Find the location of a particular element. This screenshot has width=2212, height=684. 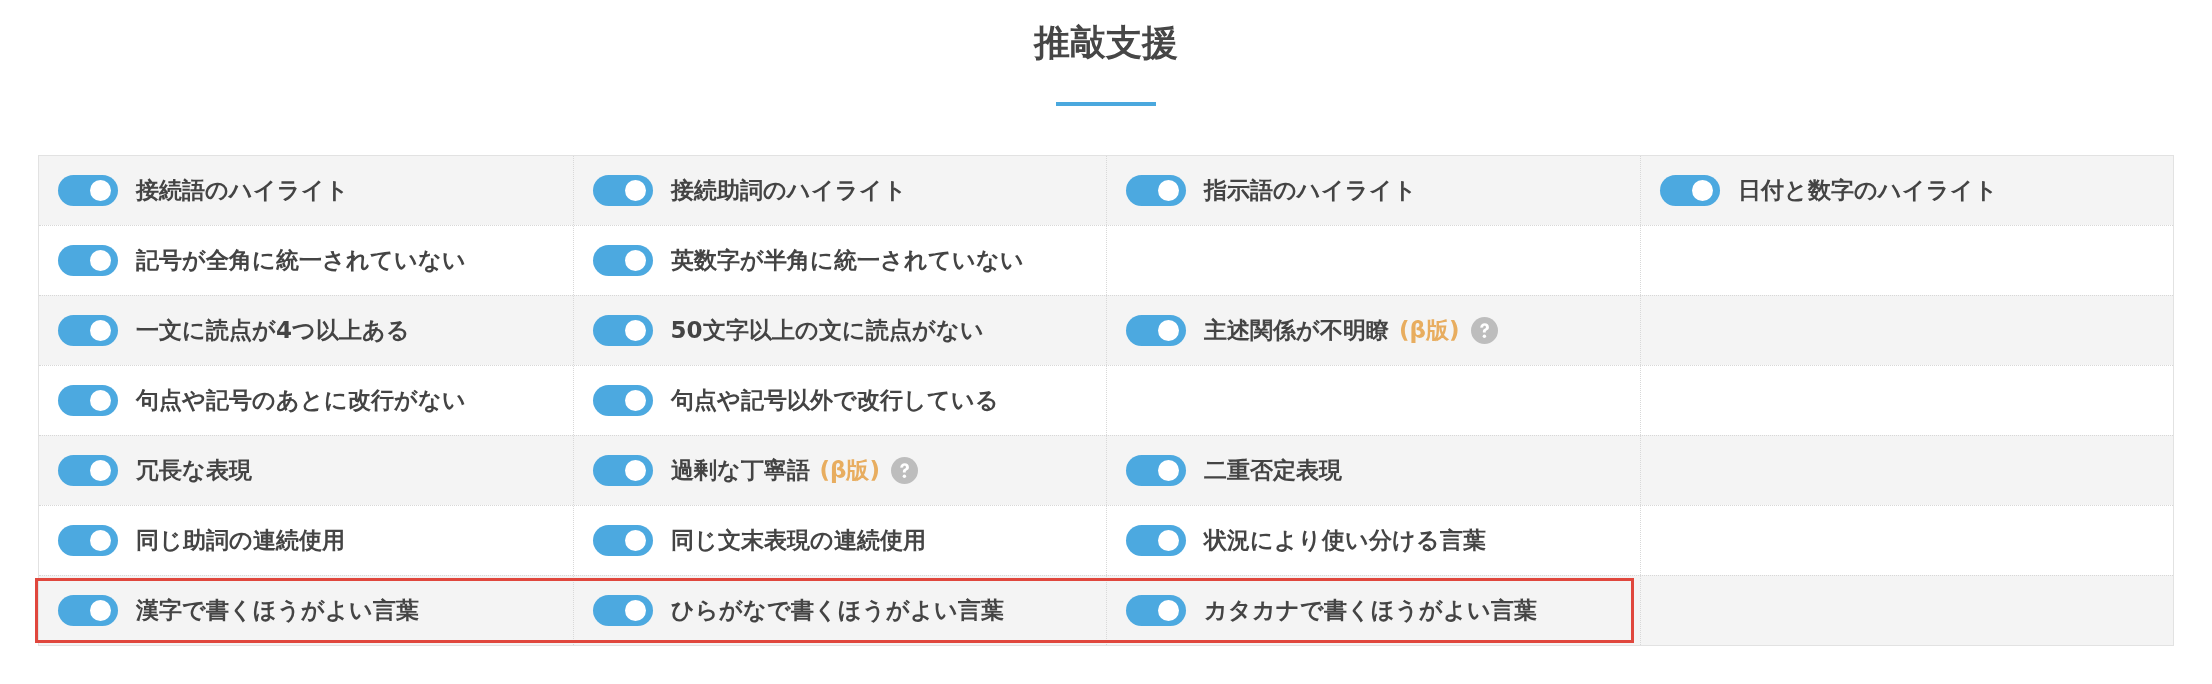

option-label: 同じ助詞の連続使用 is located at coordinates (240, 540).